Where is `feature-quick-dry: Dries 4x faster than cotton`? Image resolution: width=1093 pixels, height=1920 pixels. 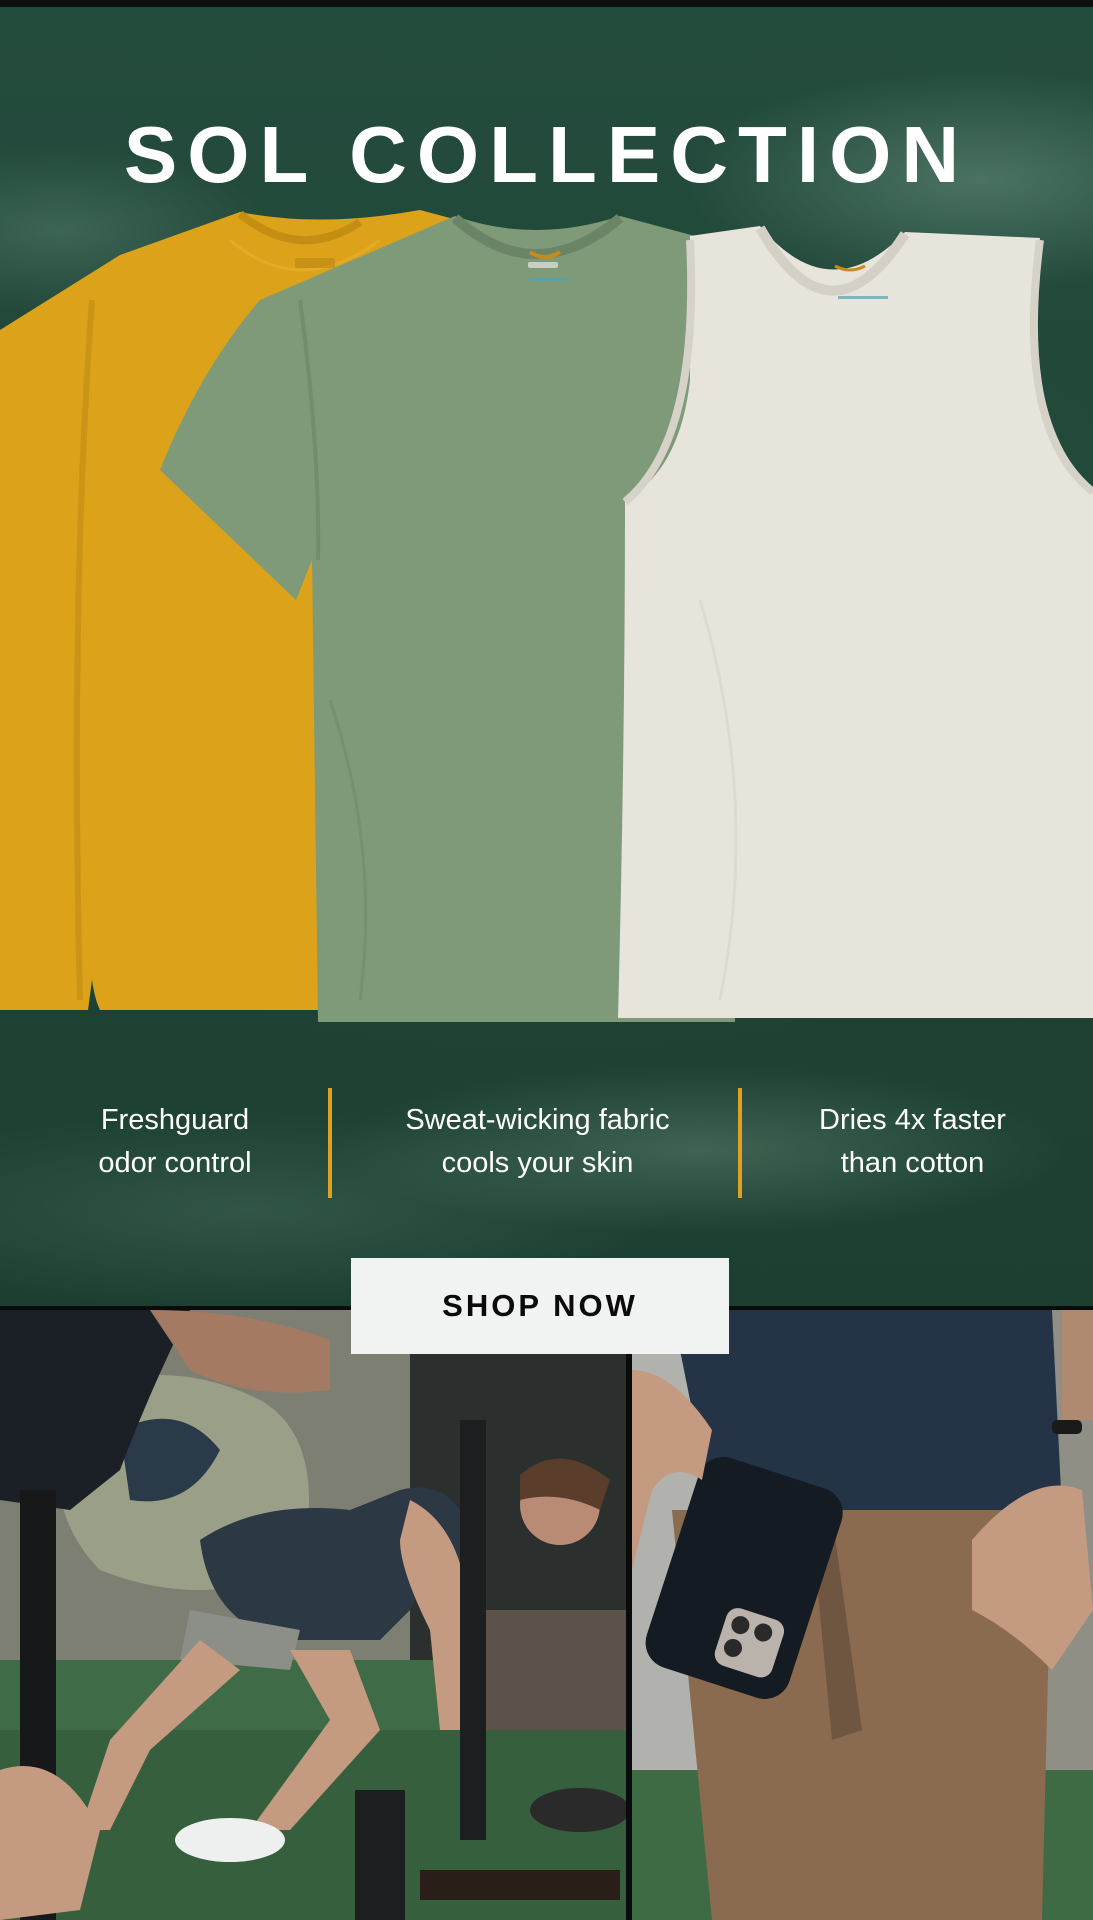
feature-quick-dry: Dries 4x faster than cotton is located at coordinates (912, 1142).